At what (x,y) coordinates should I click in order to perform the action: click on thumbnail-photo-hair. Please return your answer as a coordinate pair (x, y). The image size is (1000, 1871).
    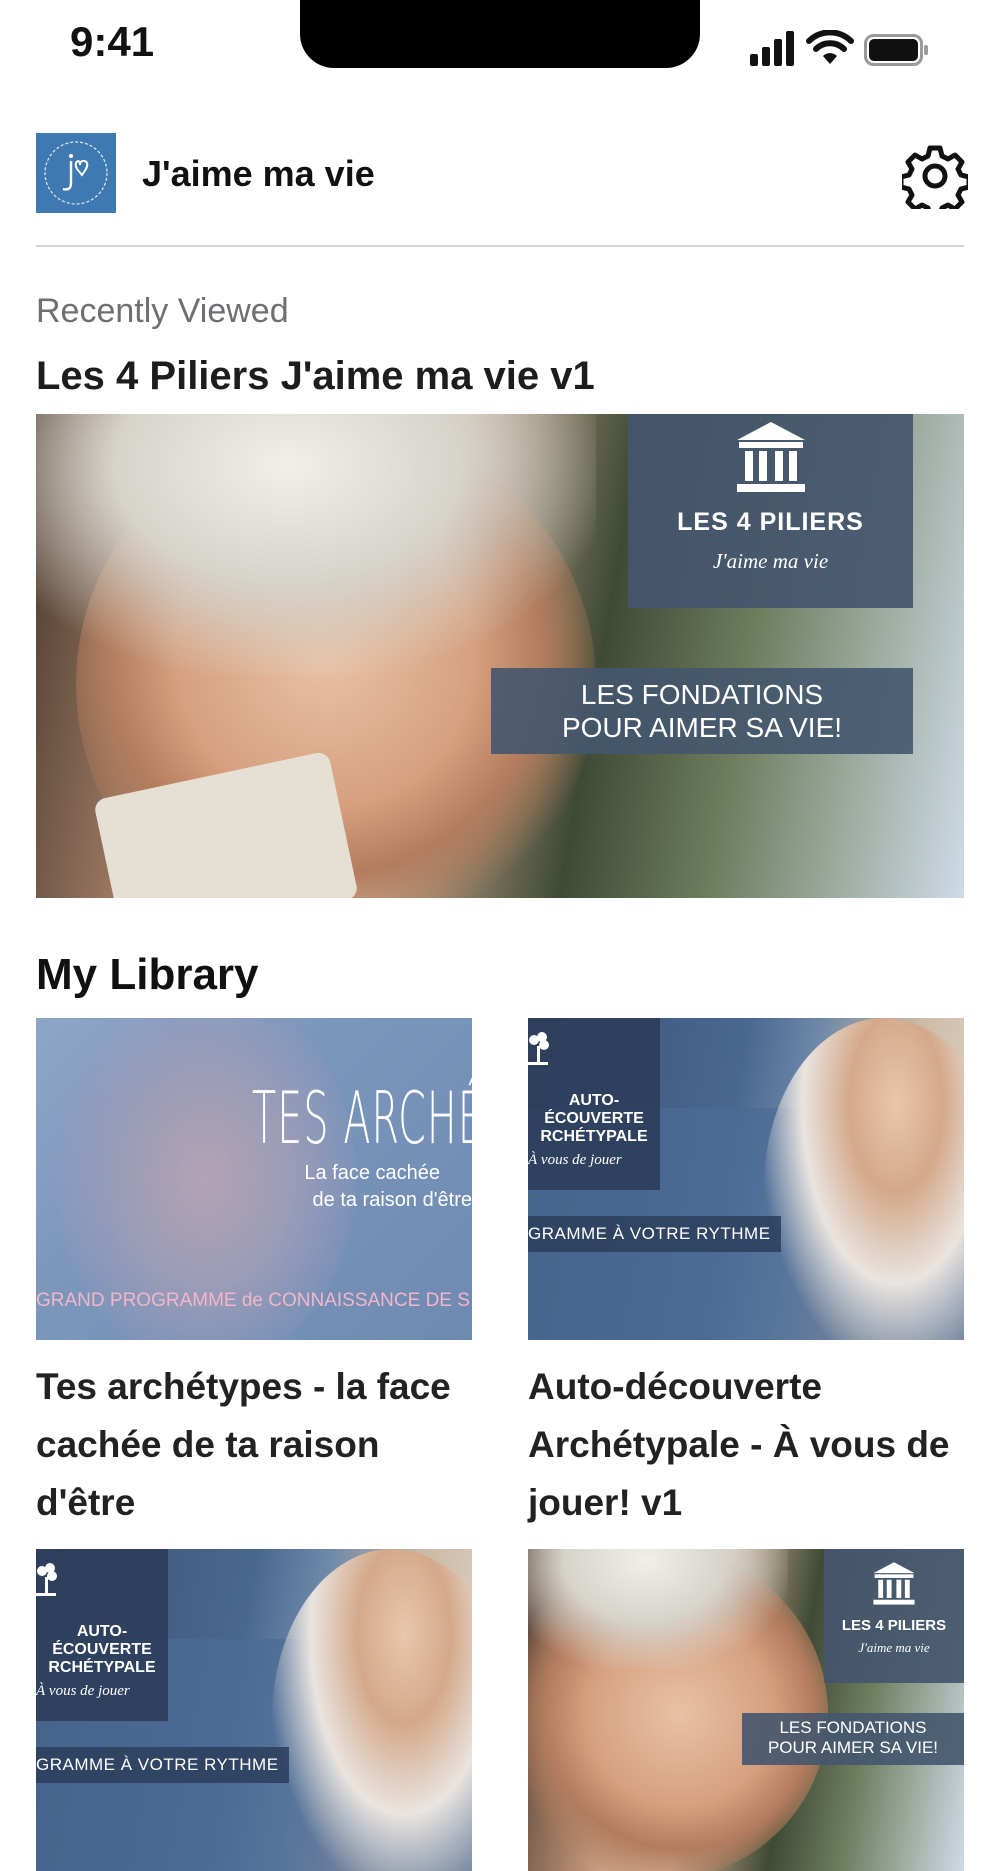
    Looking at the image, I should click on (658, 1609).